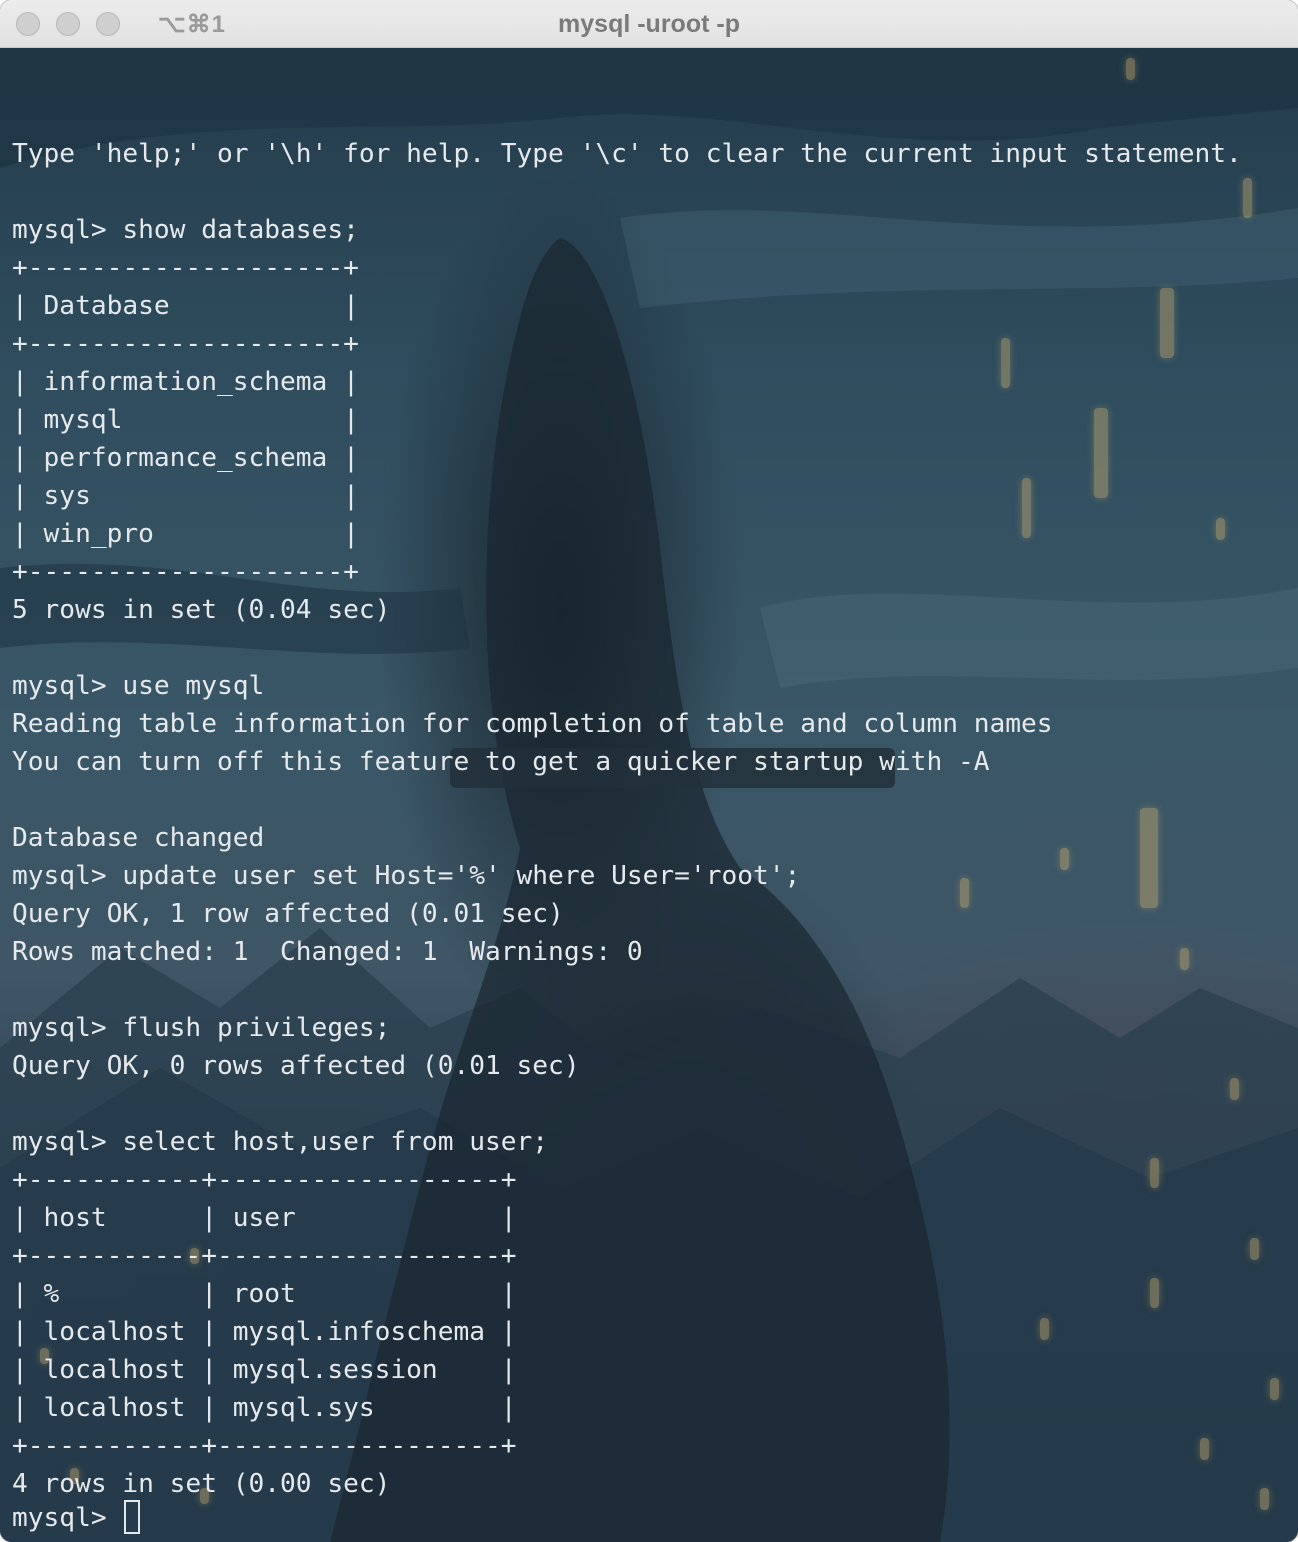 The height and width of the screenshot is (1542, 1298). I want to click on terminal-line: | win_pro |, so click(185, 534).